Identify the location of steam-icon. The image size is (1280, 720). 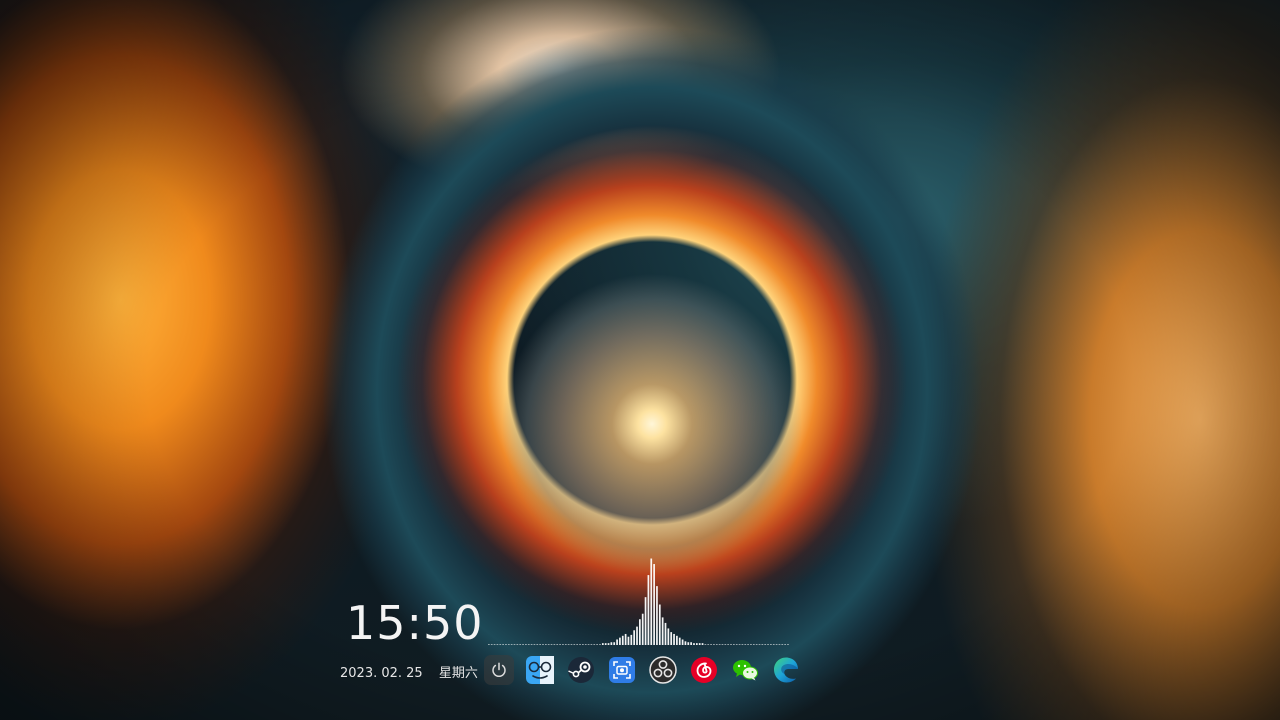
(581, 670).